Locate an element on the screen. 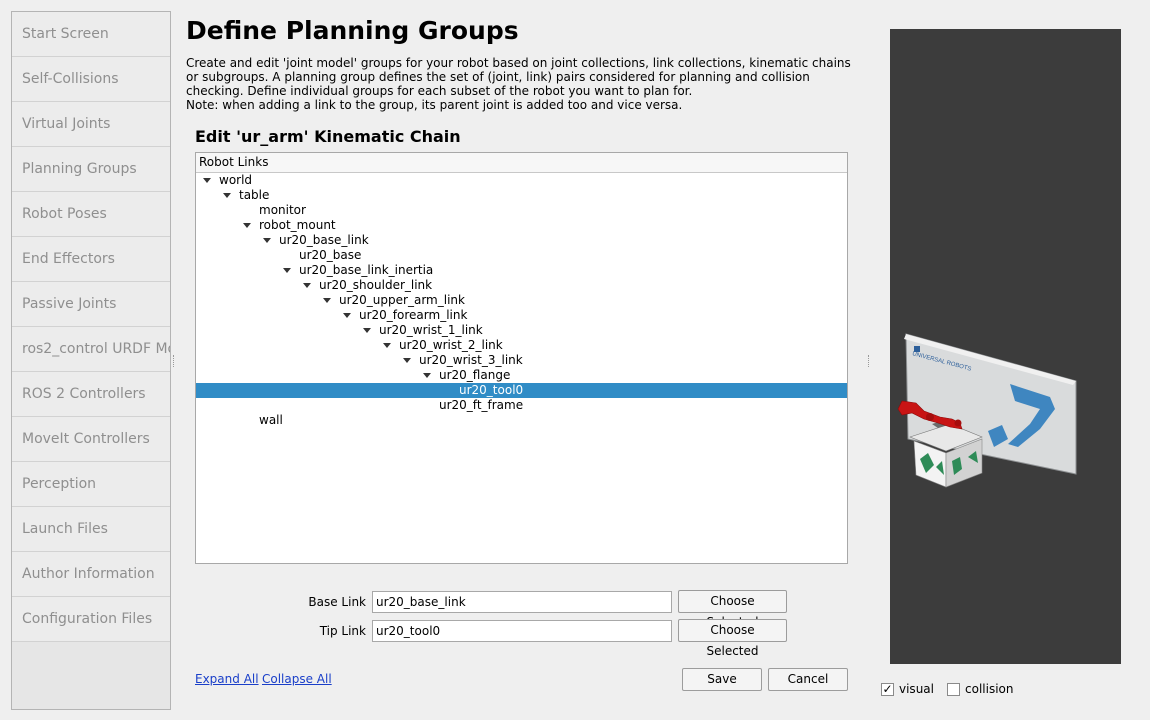 This screenshot has height=720, width=1150. cancel-label: Cancel is located at coordinates (808, 679).